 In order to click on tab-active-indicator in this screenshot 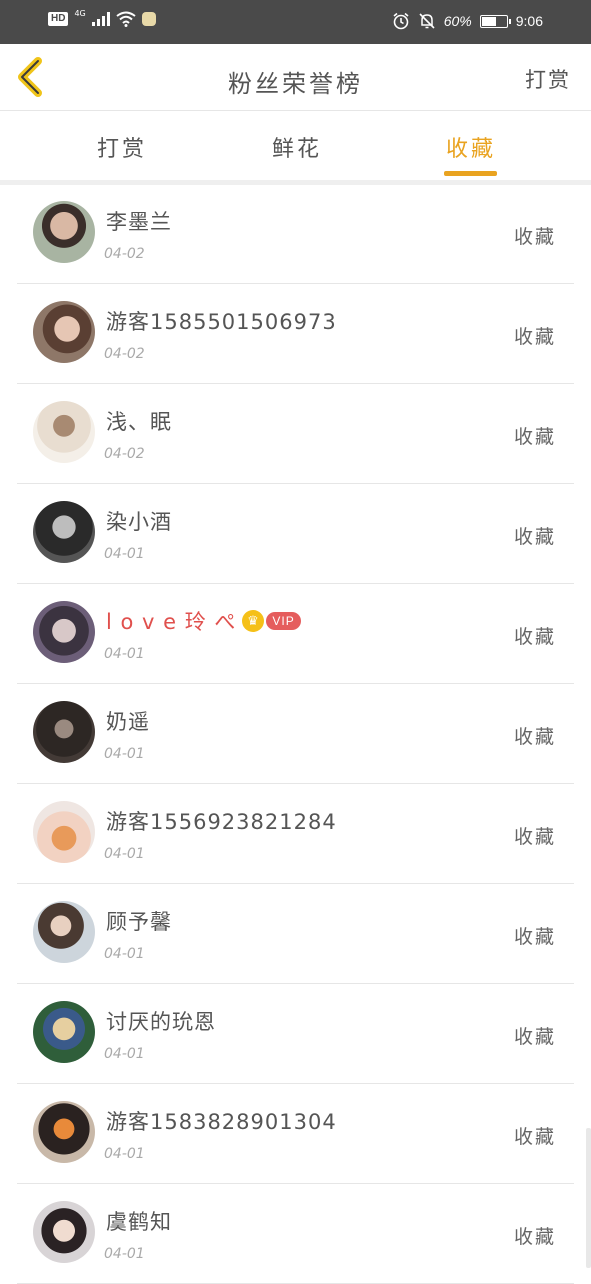, I will do `click(470, 173)`.